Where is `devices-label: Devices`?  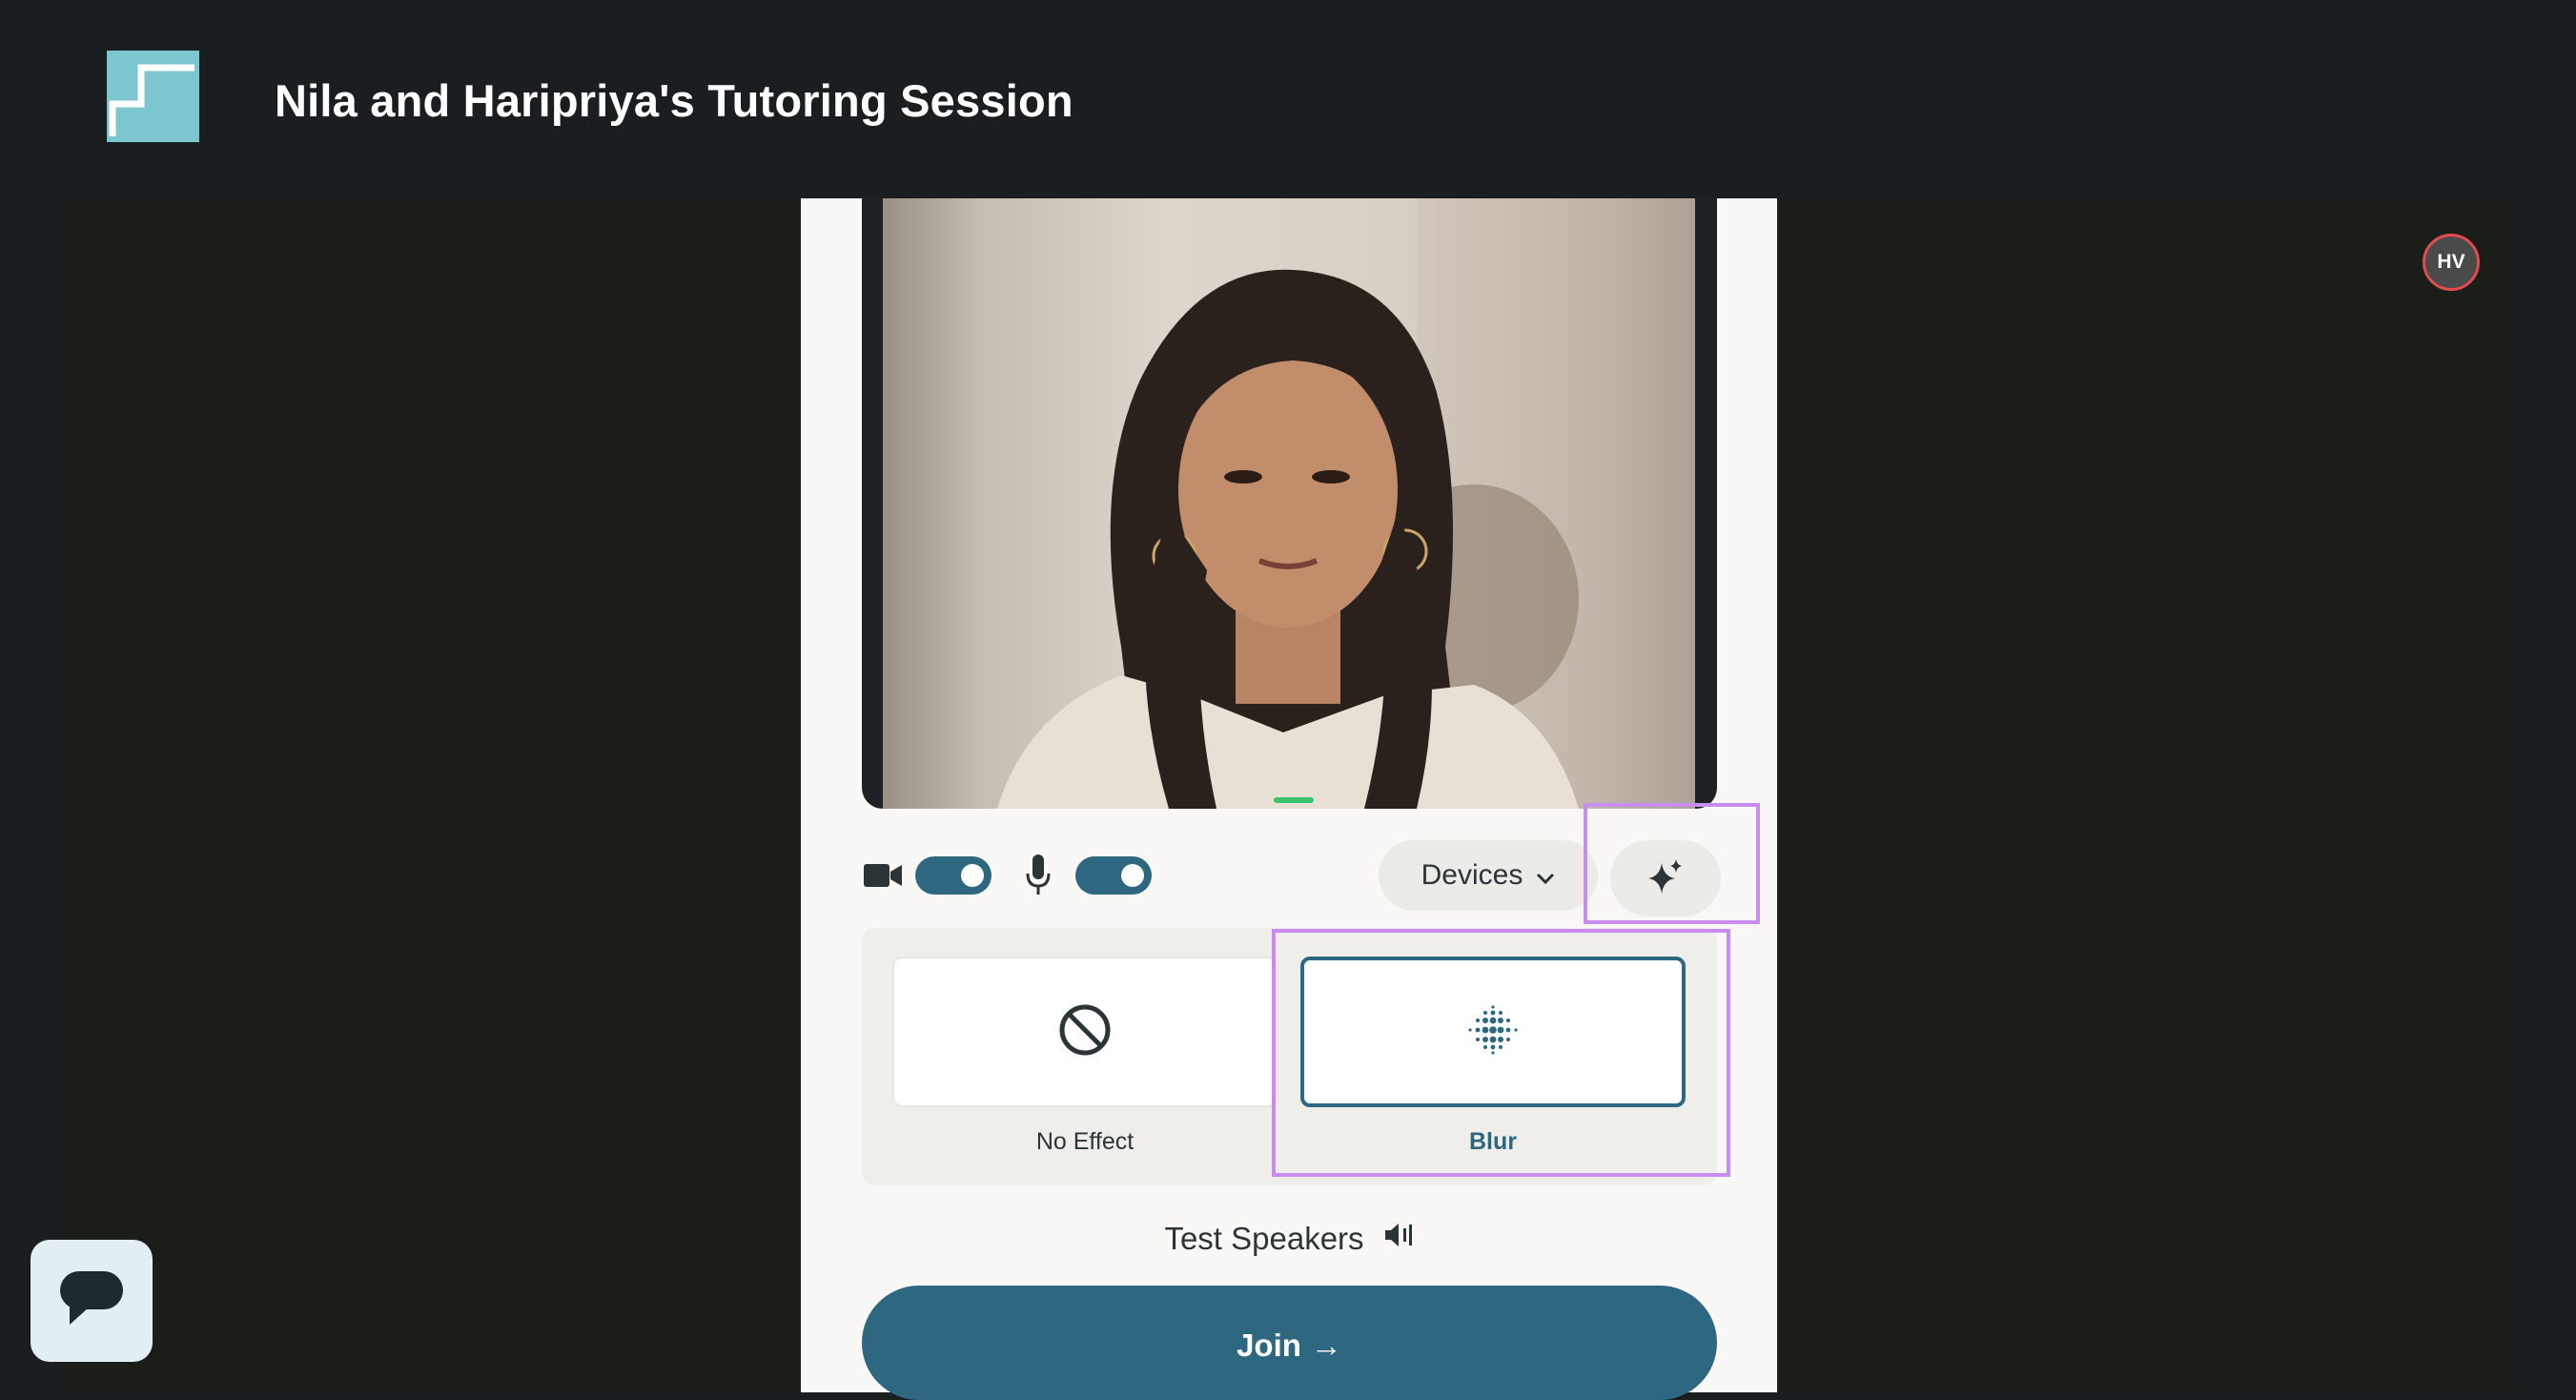 devices-label: Devices is located at coordinates (1472, 875).